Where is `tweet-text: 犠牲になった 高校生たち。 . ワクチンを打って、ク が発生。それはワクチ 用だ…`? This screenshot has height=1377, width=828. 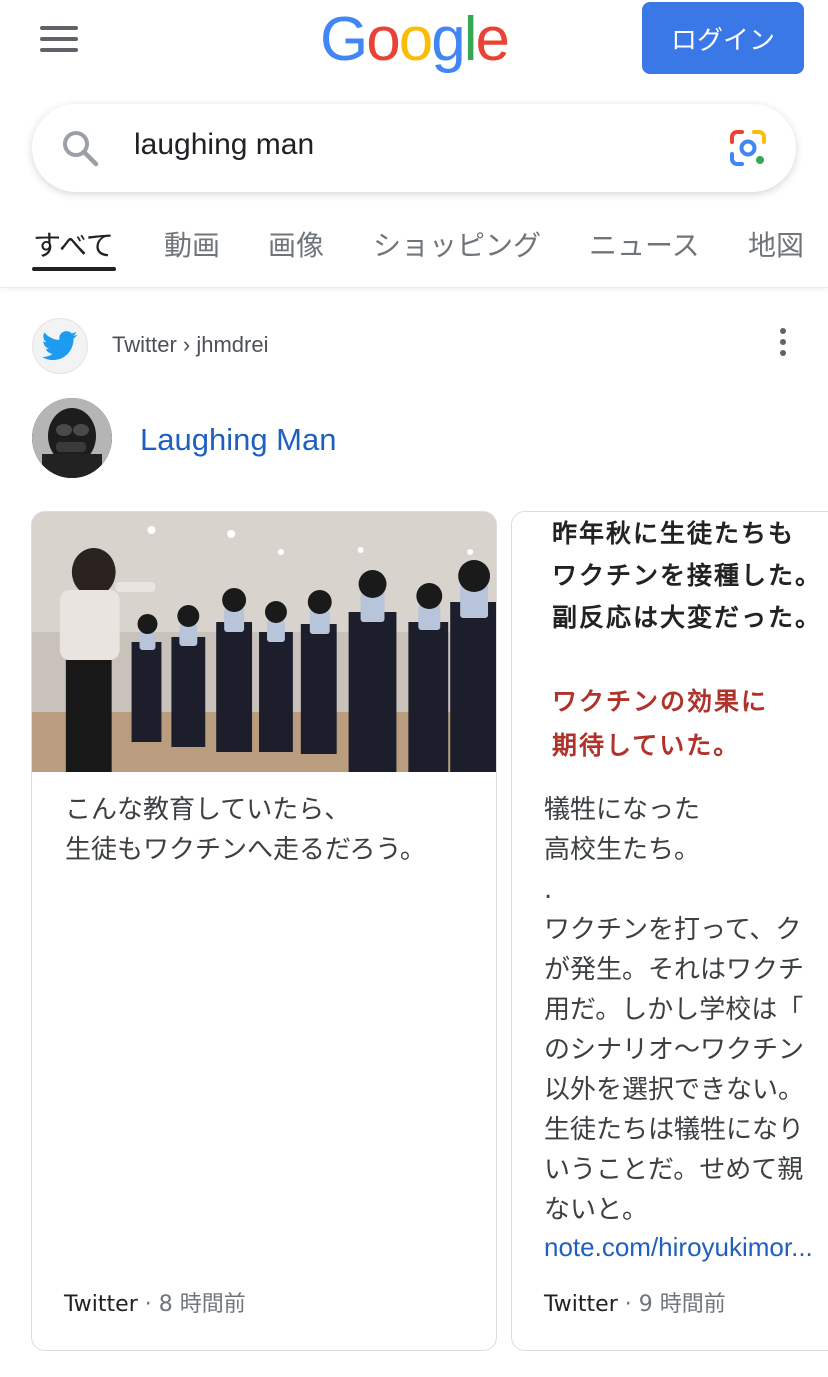
tweet-text: 犠牲になった 高校生たち。 . ワクチンを打って、ク が発生。それはワクチ 用だ… is located at coordinates (674, 1010).